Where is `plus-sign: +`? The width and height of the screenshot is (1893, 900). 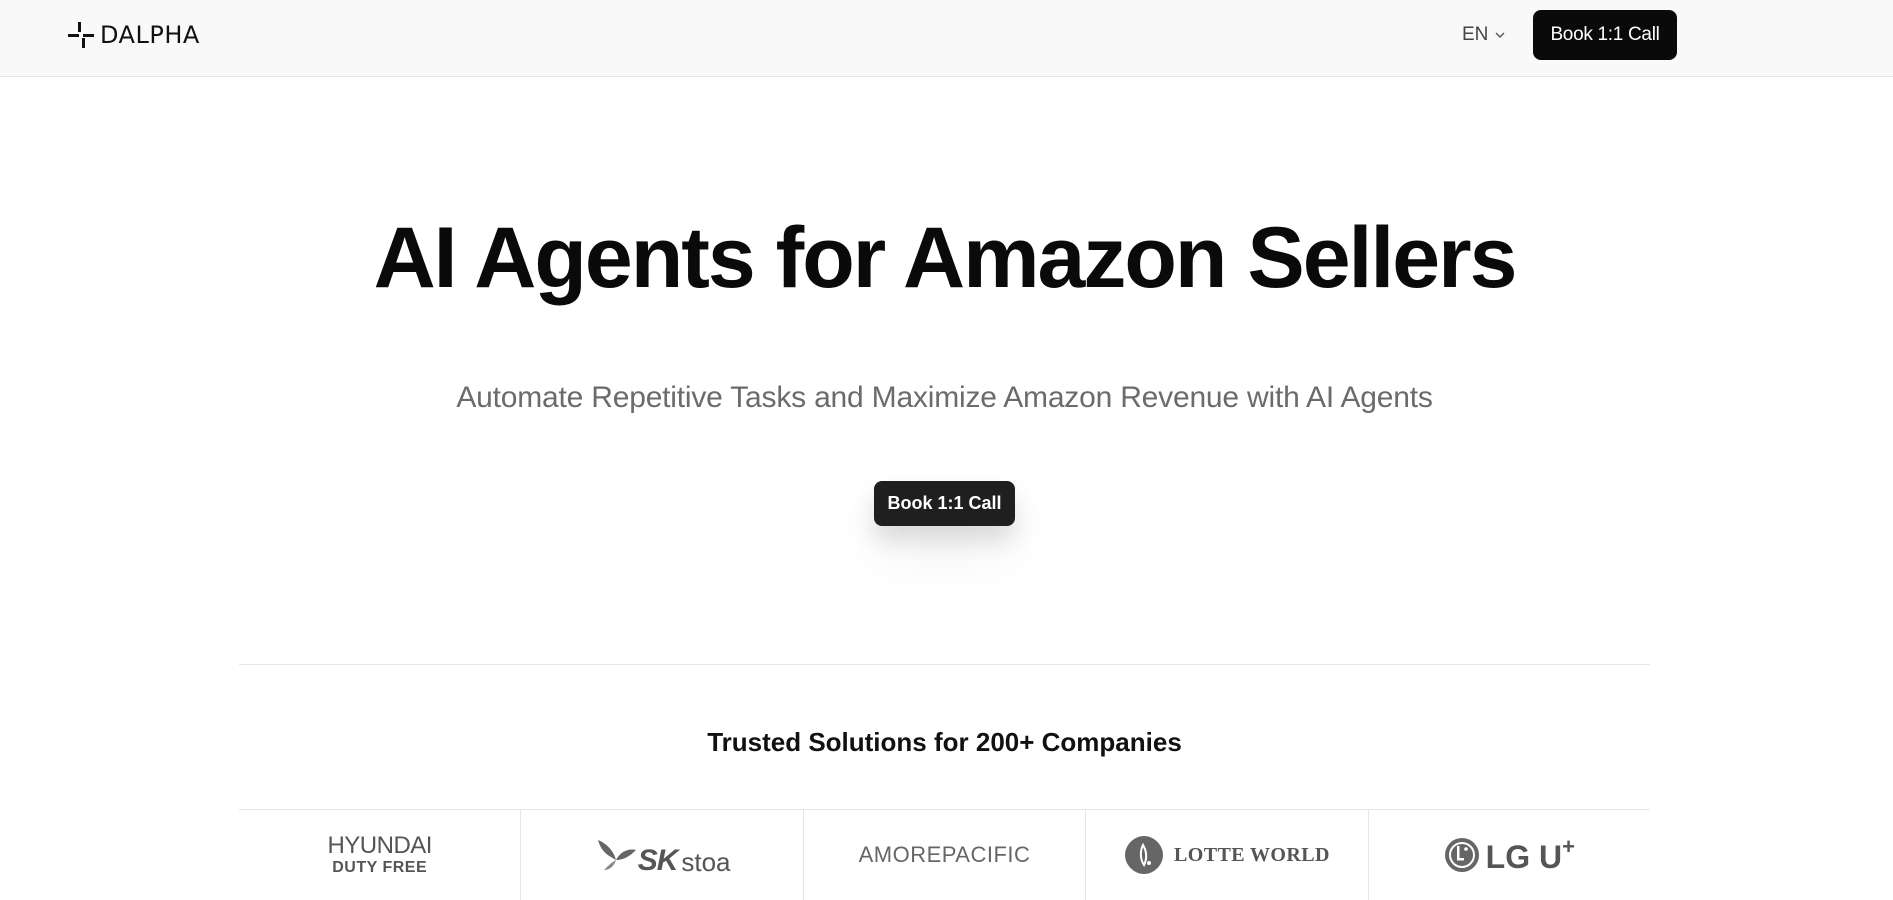
plus-sign: + is located at coordinates (1568, 846).